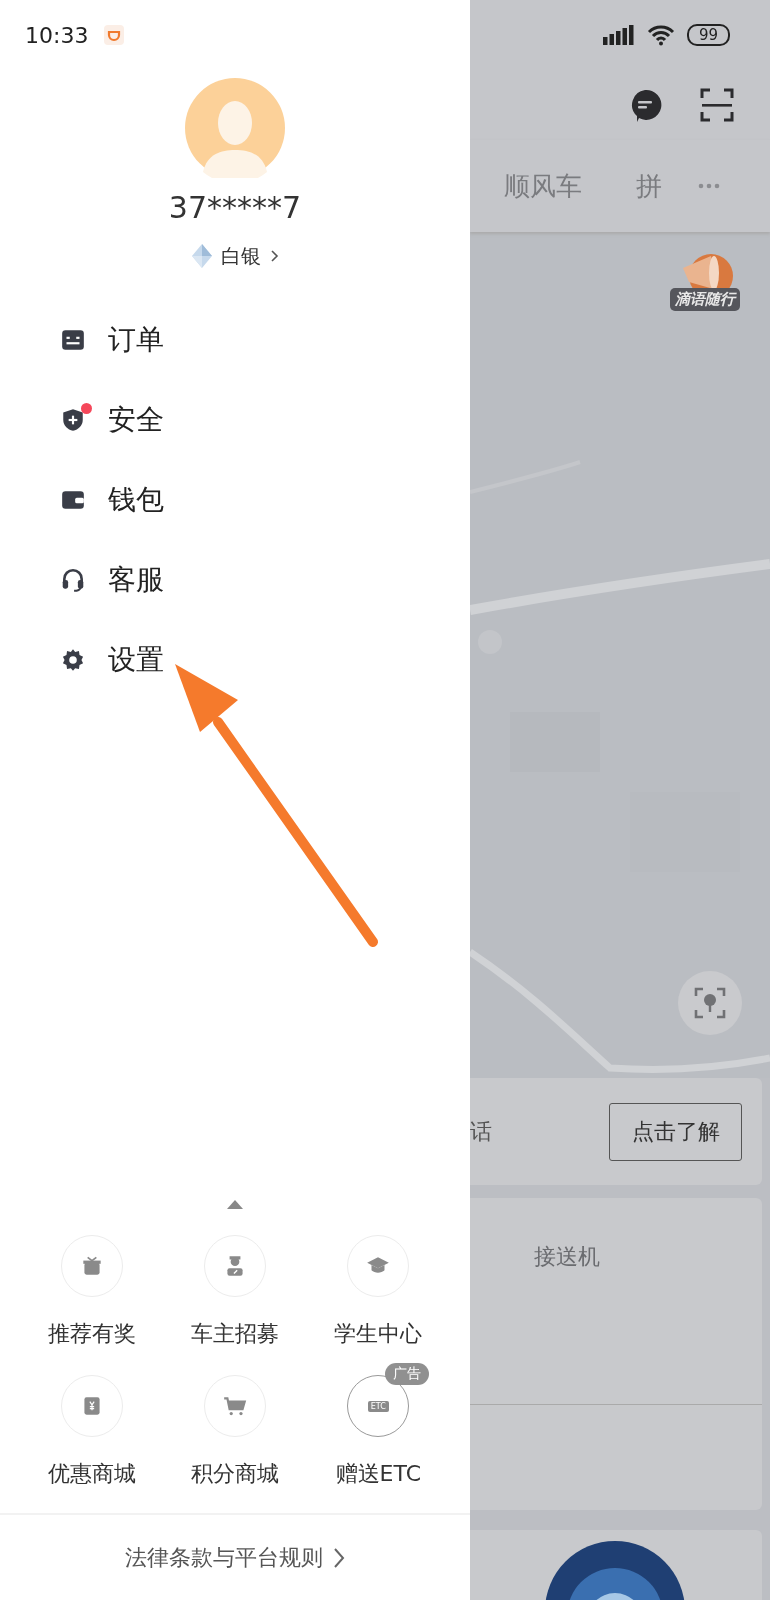 The image size is (770, 1600). What do you see at coordinates (92, 1285) in the screenshot?
I see `service-item: 推荐有奖` at bounding box center [92, 1285].